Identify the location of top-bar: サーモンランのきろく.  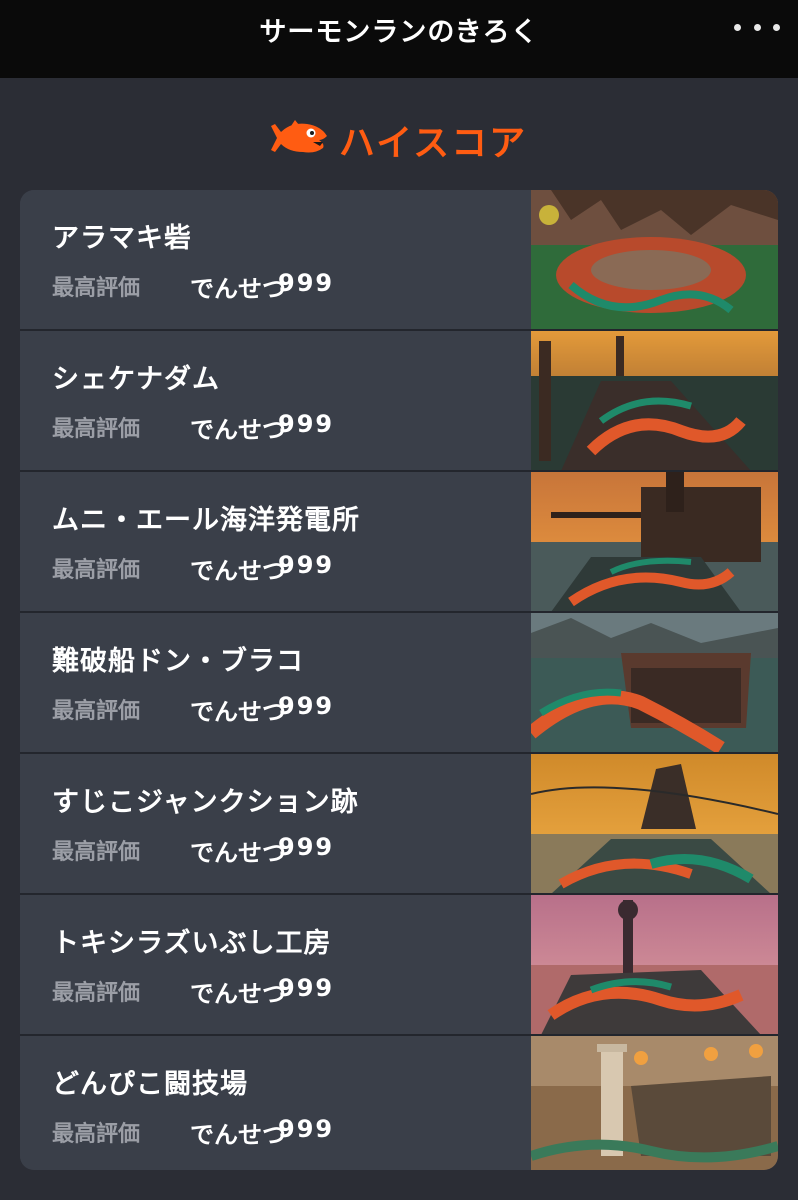
(399, 39).